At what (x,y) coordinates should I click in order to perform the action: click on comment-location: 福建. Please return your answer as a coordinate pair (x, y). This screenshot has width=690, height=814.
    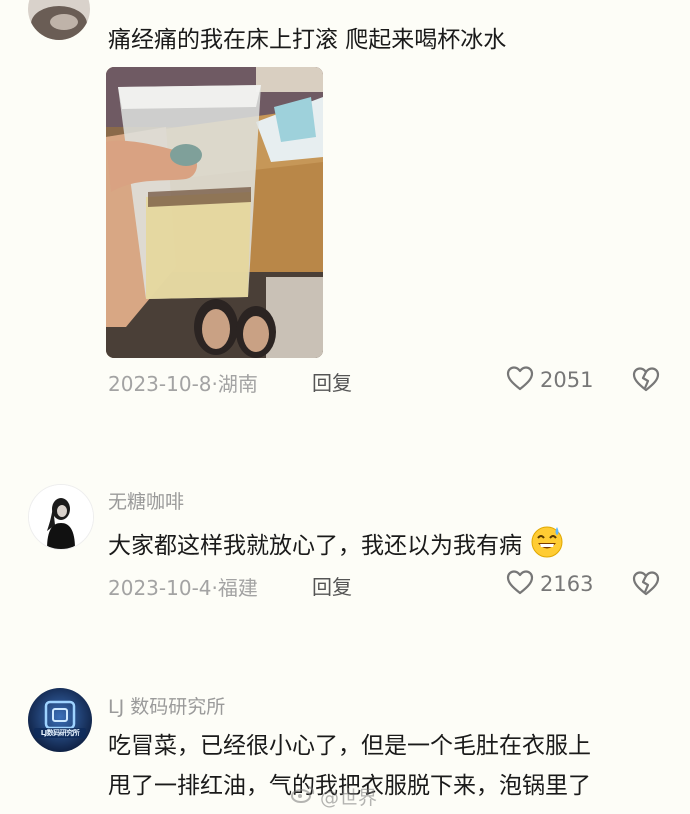
    Looking at the image, I should click on (237, 588).